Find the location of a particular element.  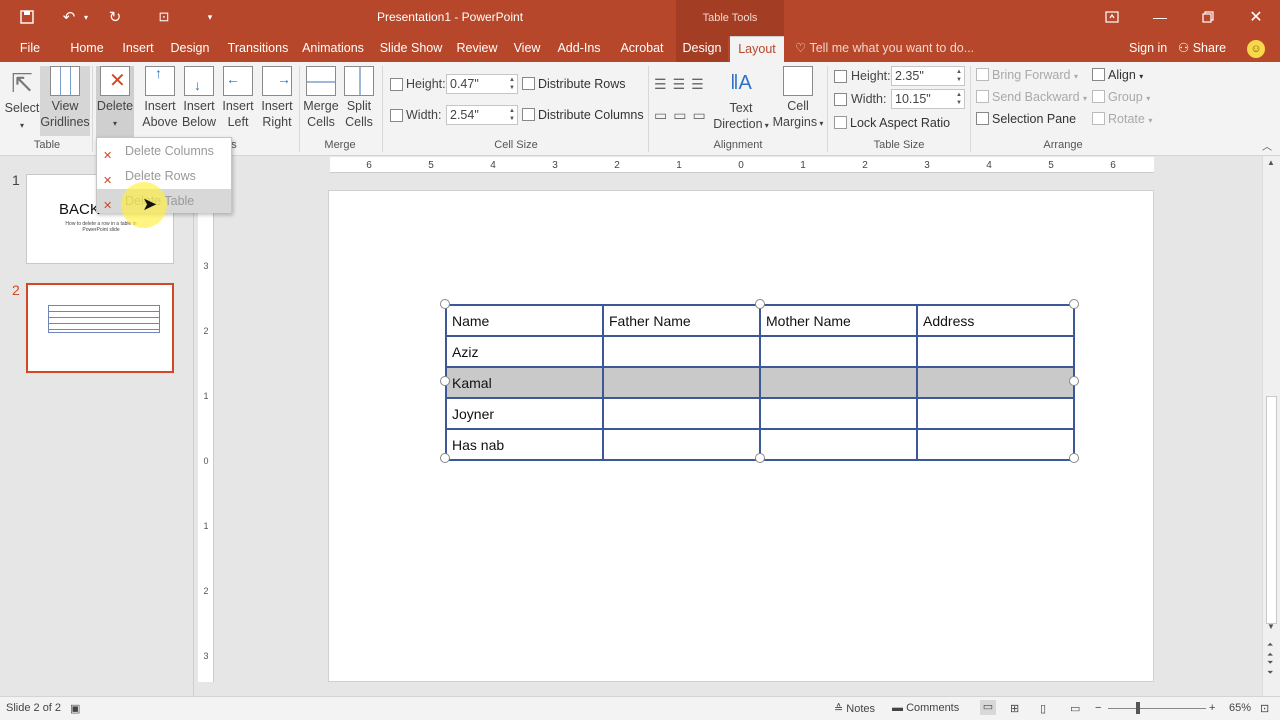

selection-pane-button: Selection Pane is located at coordinates (1026, 119).